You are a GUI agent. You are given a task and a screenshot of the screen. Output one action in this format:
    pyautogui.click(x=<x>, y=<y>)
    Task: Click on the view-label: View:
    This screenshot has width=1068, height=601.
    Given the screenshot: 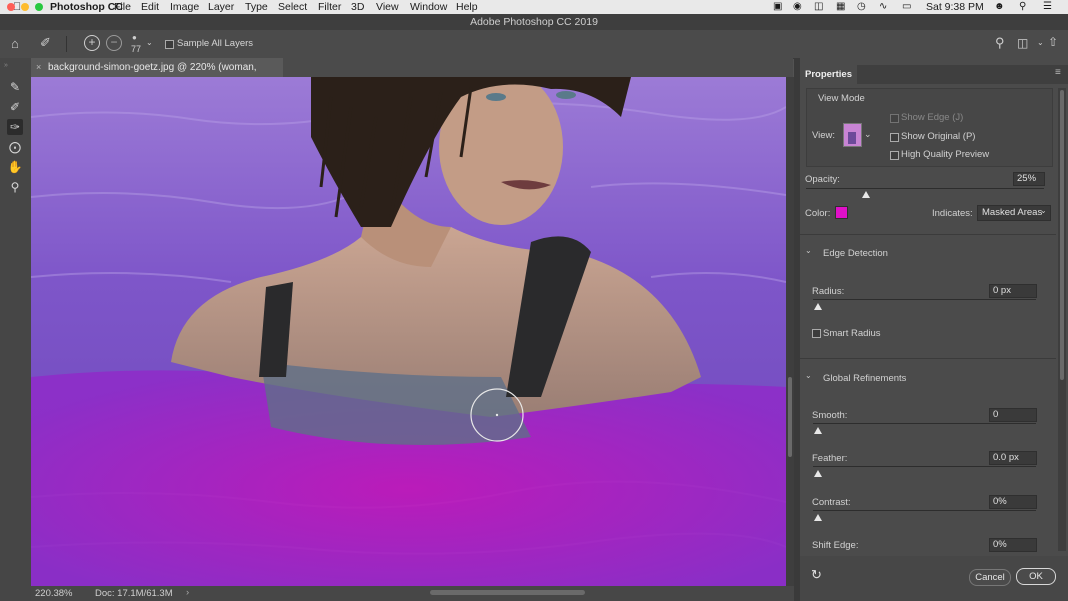 What is the action you would take?
    pyautogui.click(x=824, y=135)
    